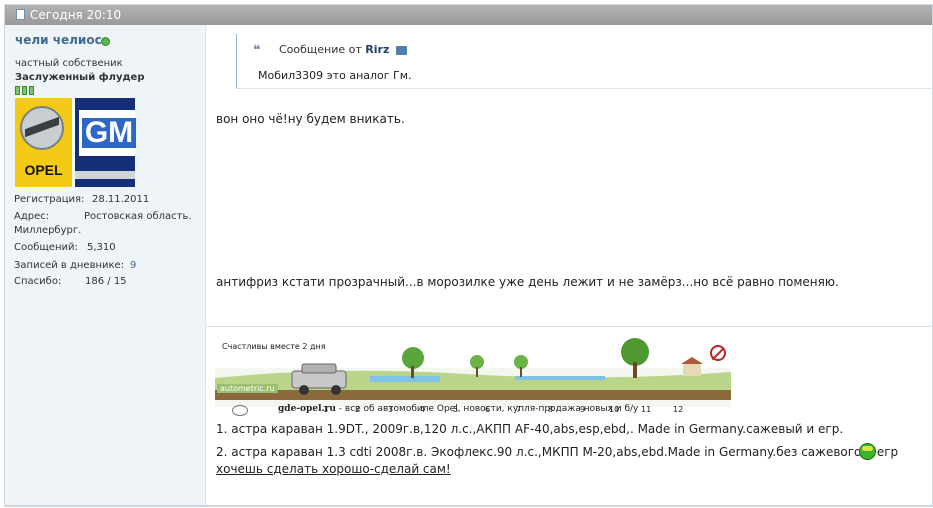 This screenshot has height=508, width=933. What do you see at coordinates (569, 326) in the screenshot?
I see `signature-divider` at bounding box center [569, 326].